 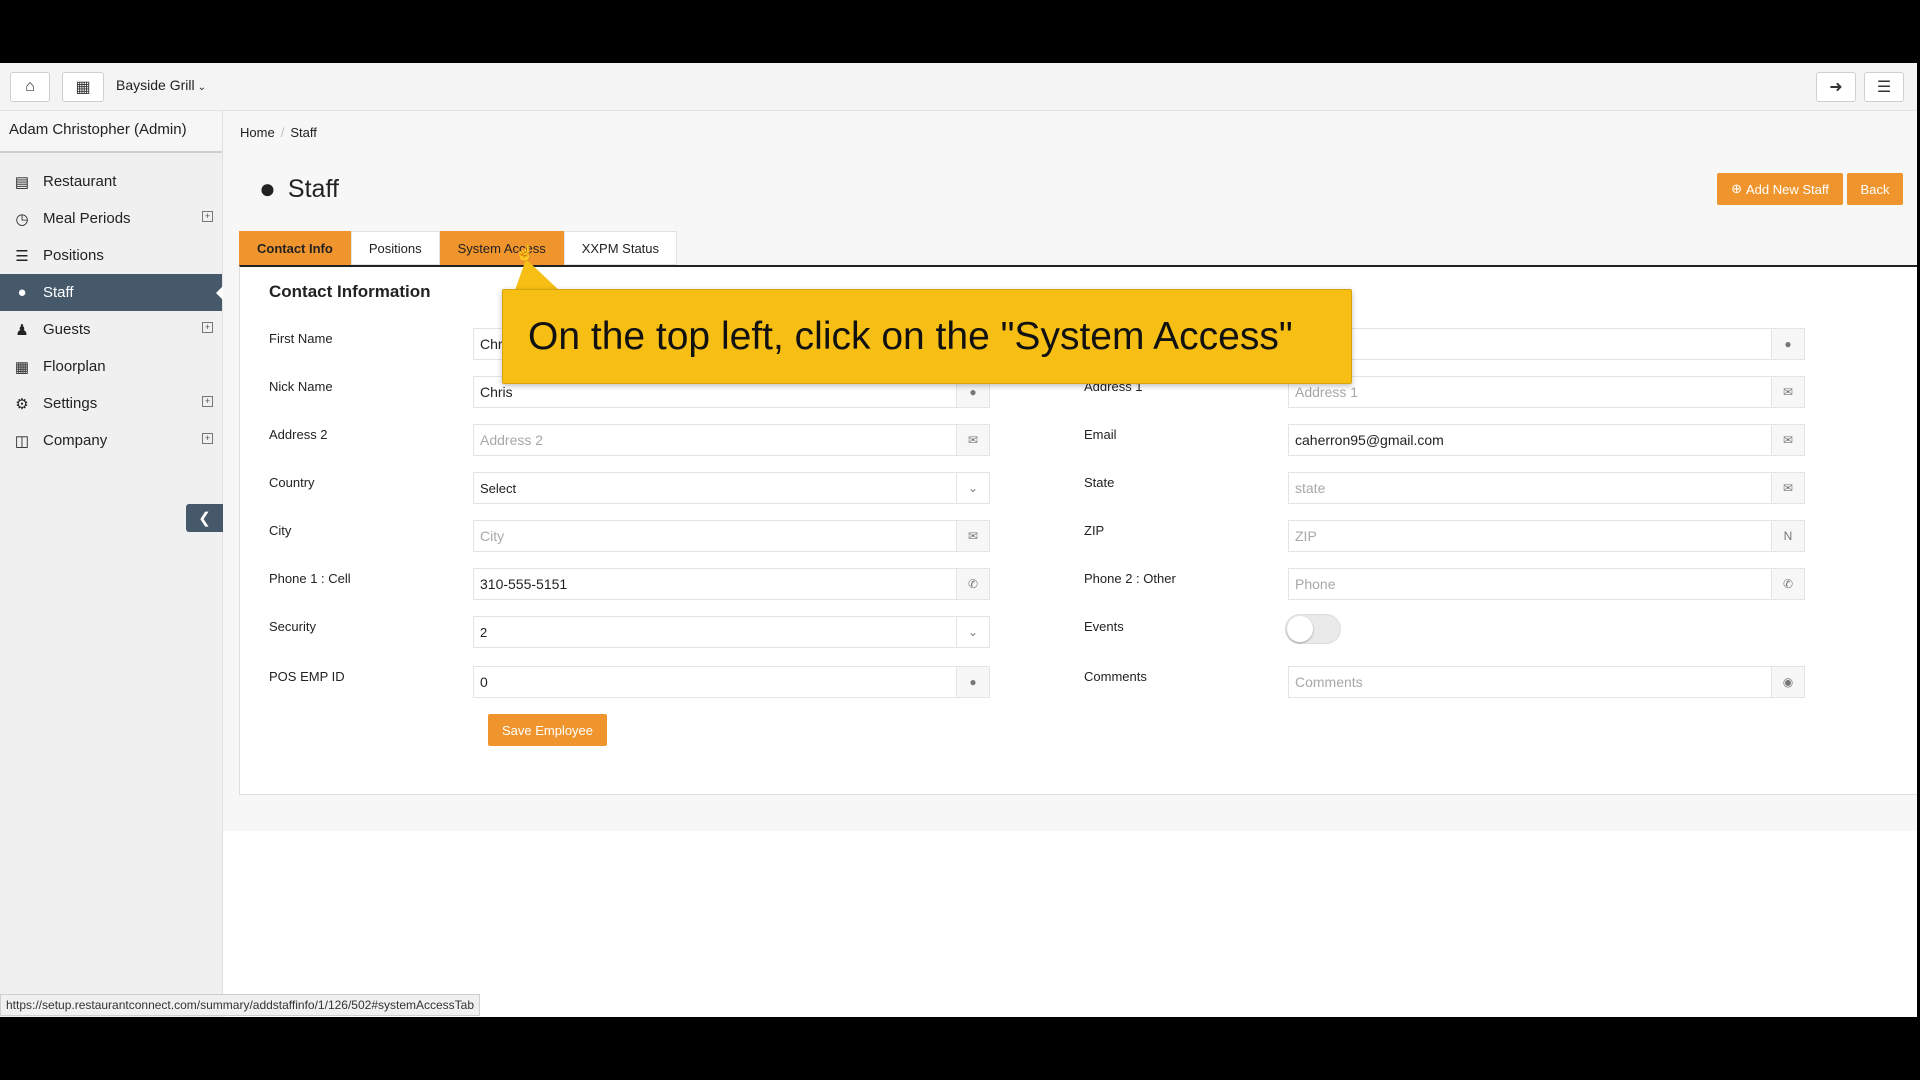 What do you see at coordinates (731, 682) in the screenshot?
I see `pos-emp-id-field: 0 ●` at bounding box center [731, 682].